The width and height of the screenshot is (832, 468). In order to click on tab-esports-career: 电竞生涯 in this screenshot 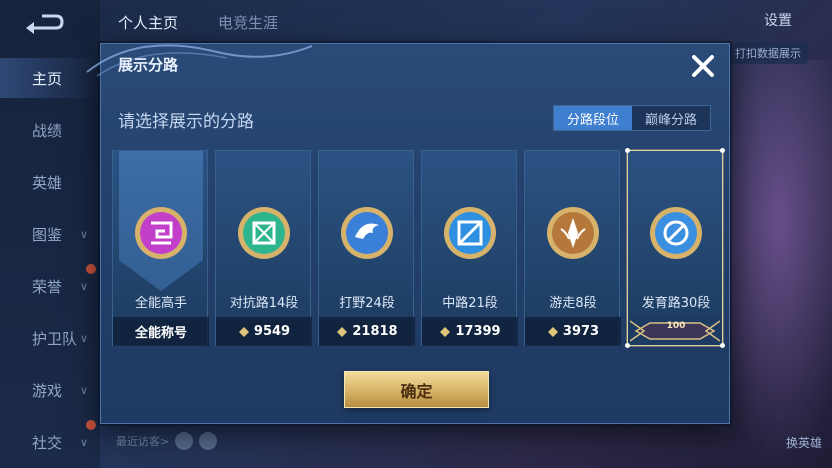, I will do `click(248, 22)`.